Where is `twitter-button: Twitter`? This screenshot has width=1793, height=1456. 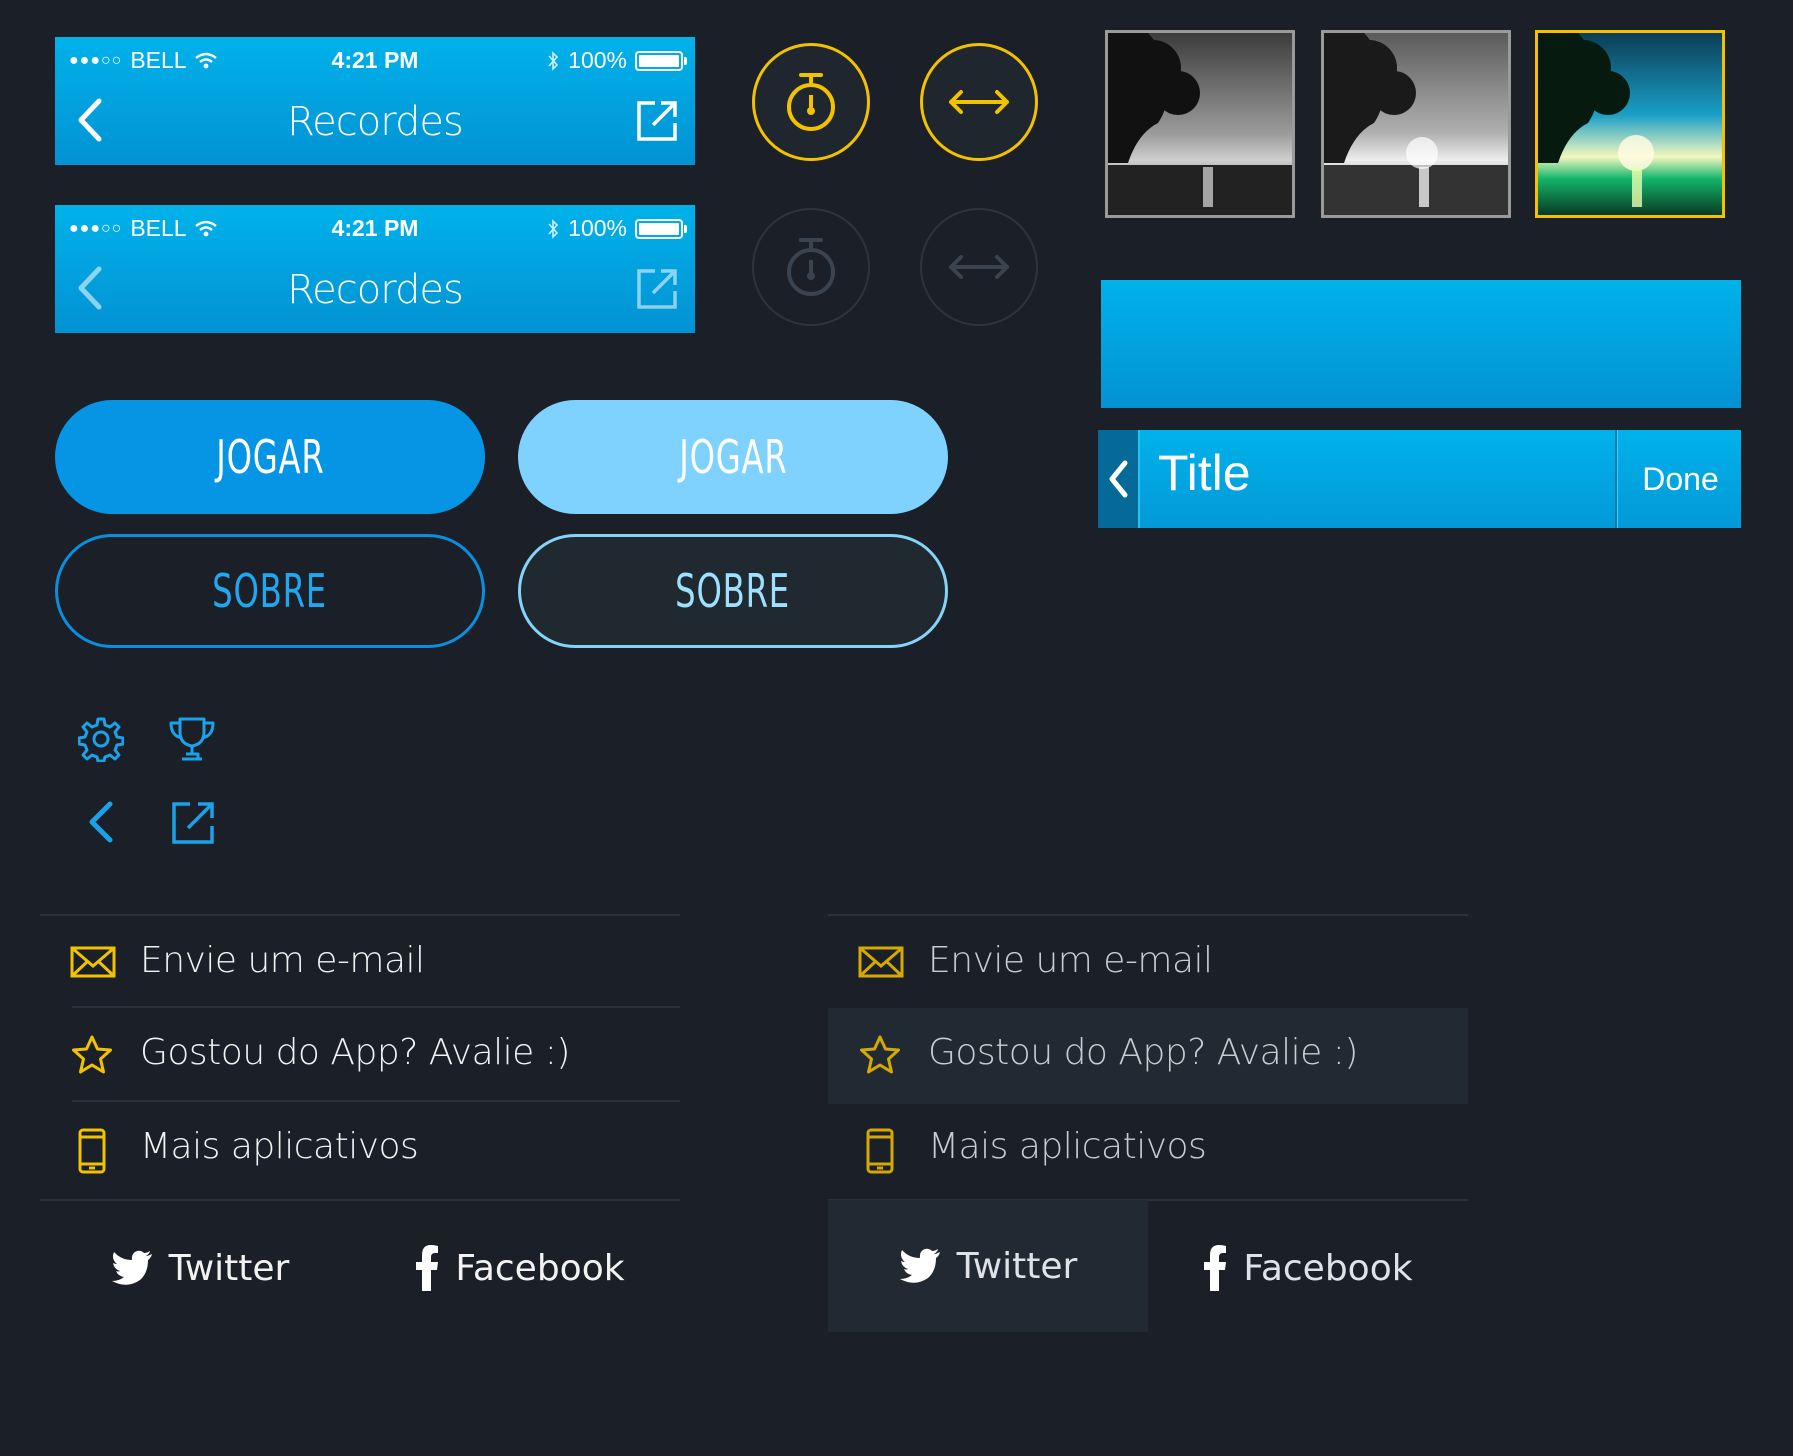
twitter-button: Twitter is located at coordinates (200, 1268).